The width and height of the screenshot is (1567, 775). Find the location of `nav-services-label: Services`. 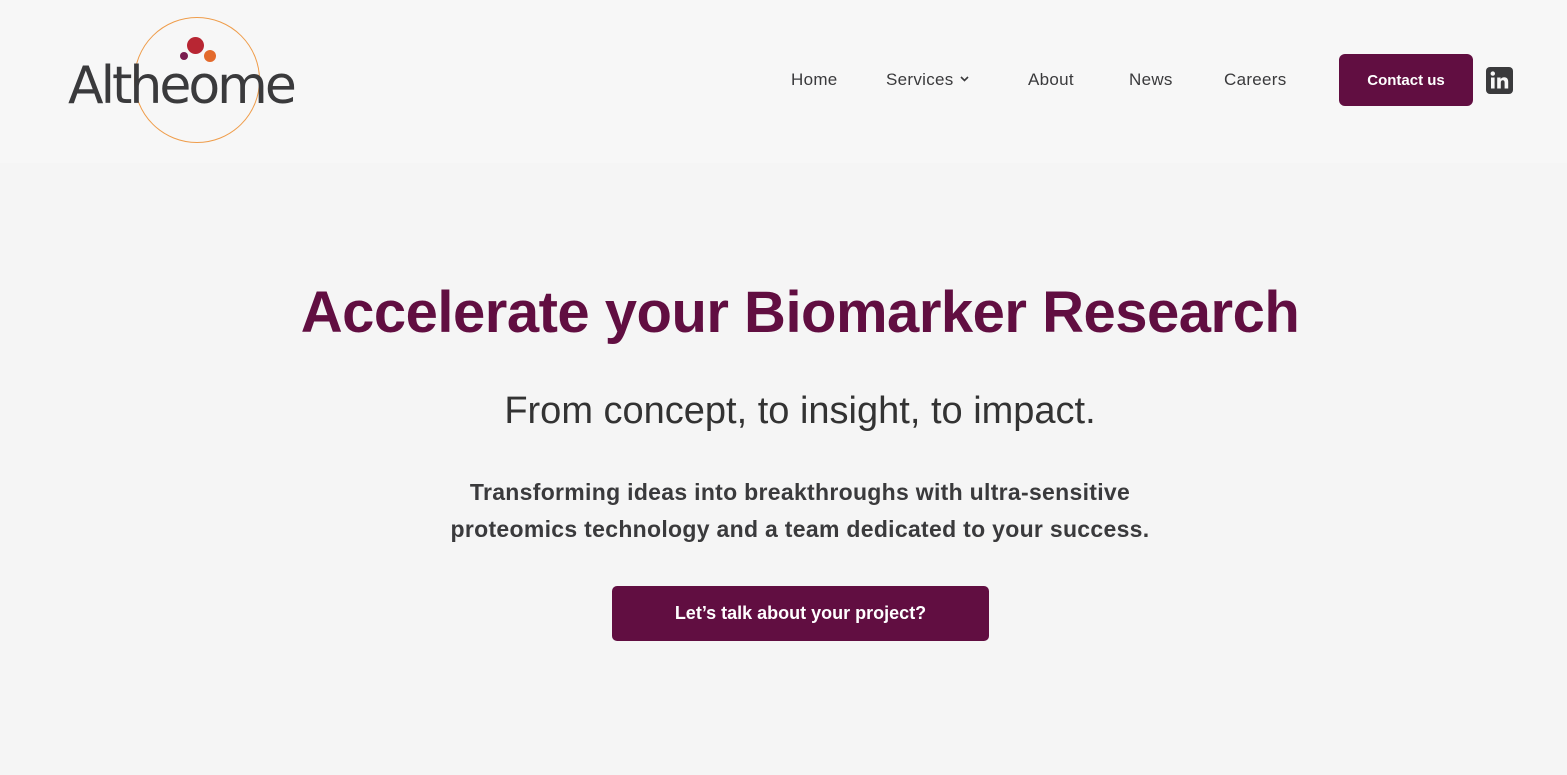

nav-services-label: Services is located at coordinates (920, 79).